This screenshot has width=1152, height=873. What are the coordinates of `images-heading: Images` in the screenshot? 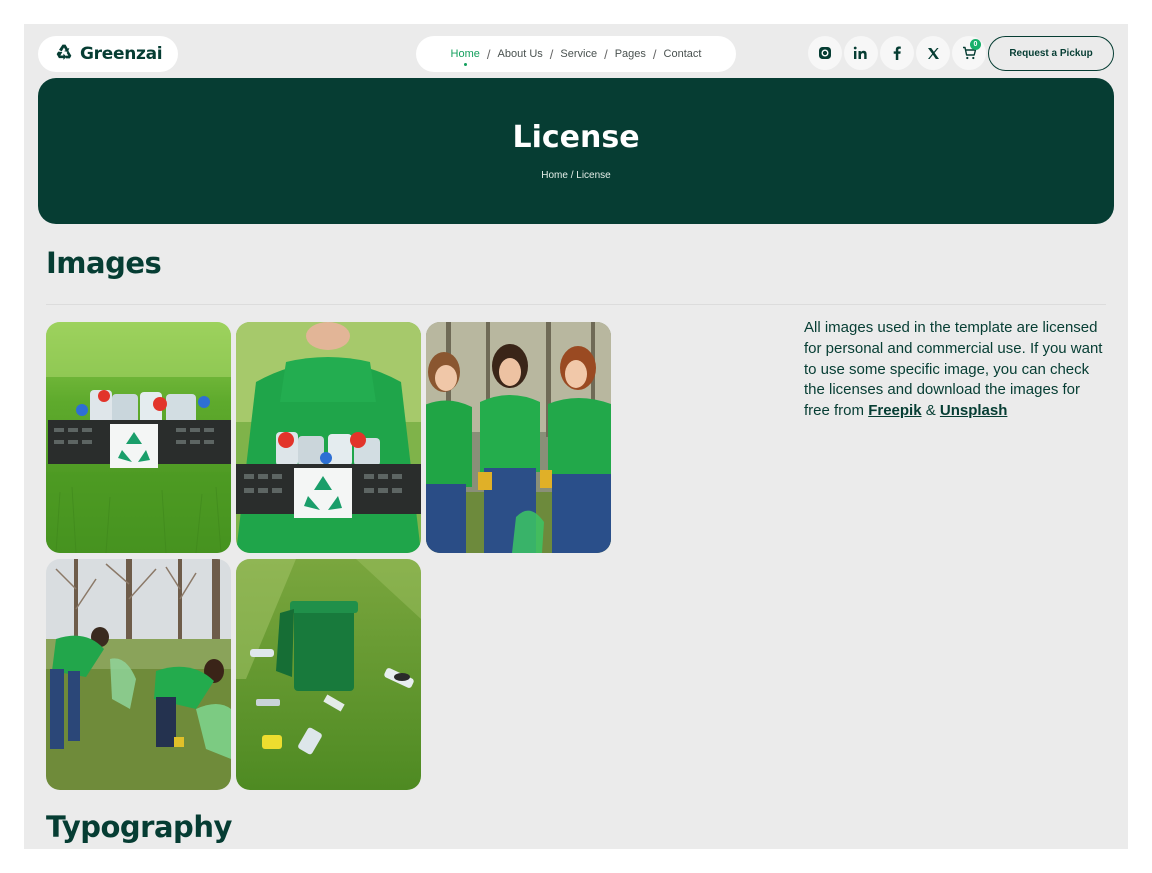 It's located at (104, 263).